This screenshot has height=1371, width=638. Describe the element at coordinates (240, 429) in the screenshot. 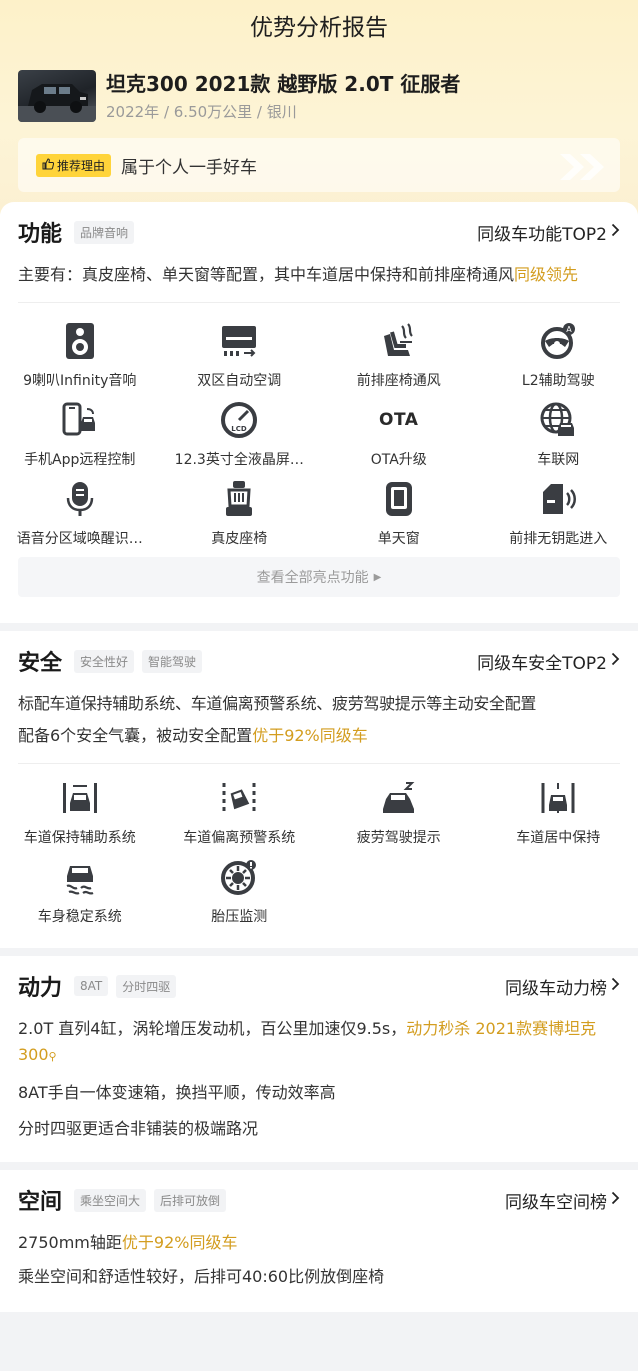

I see `svg-text: LCD` at that location.